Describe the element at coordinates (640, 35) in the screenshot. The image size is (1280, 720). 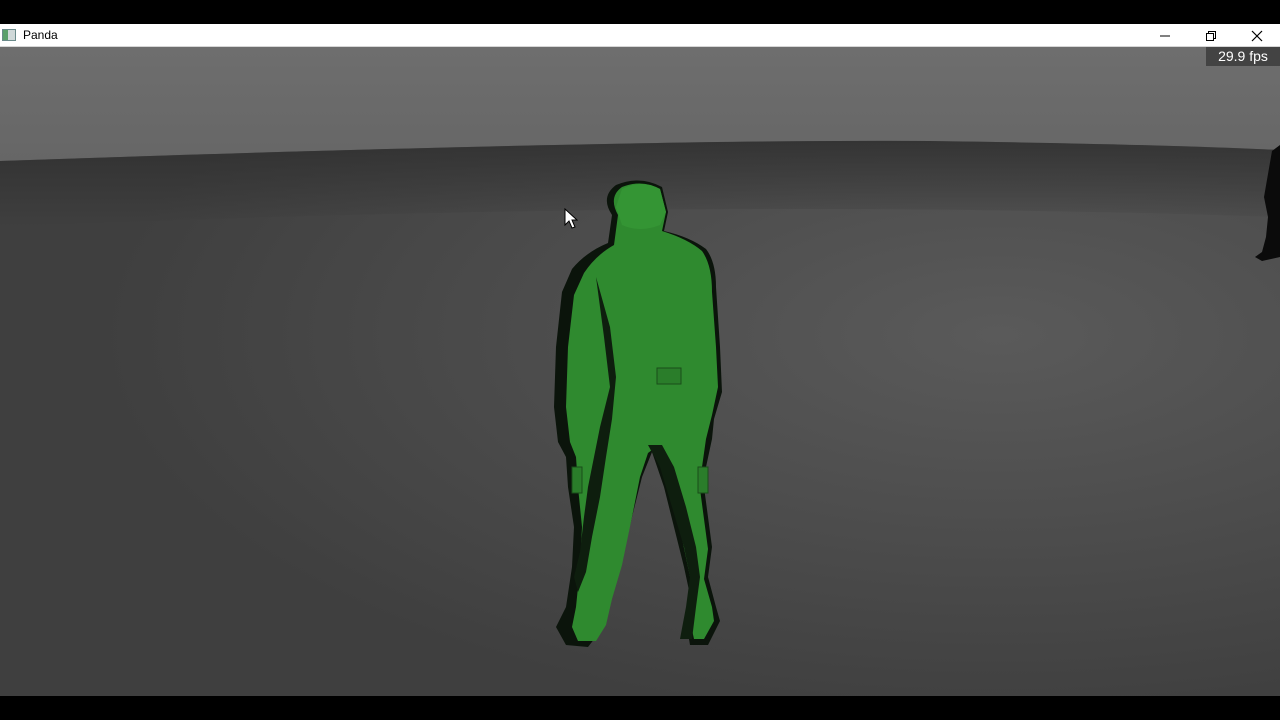
I see `title-bar: Panda` at that location.